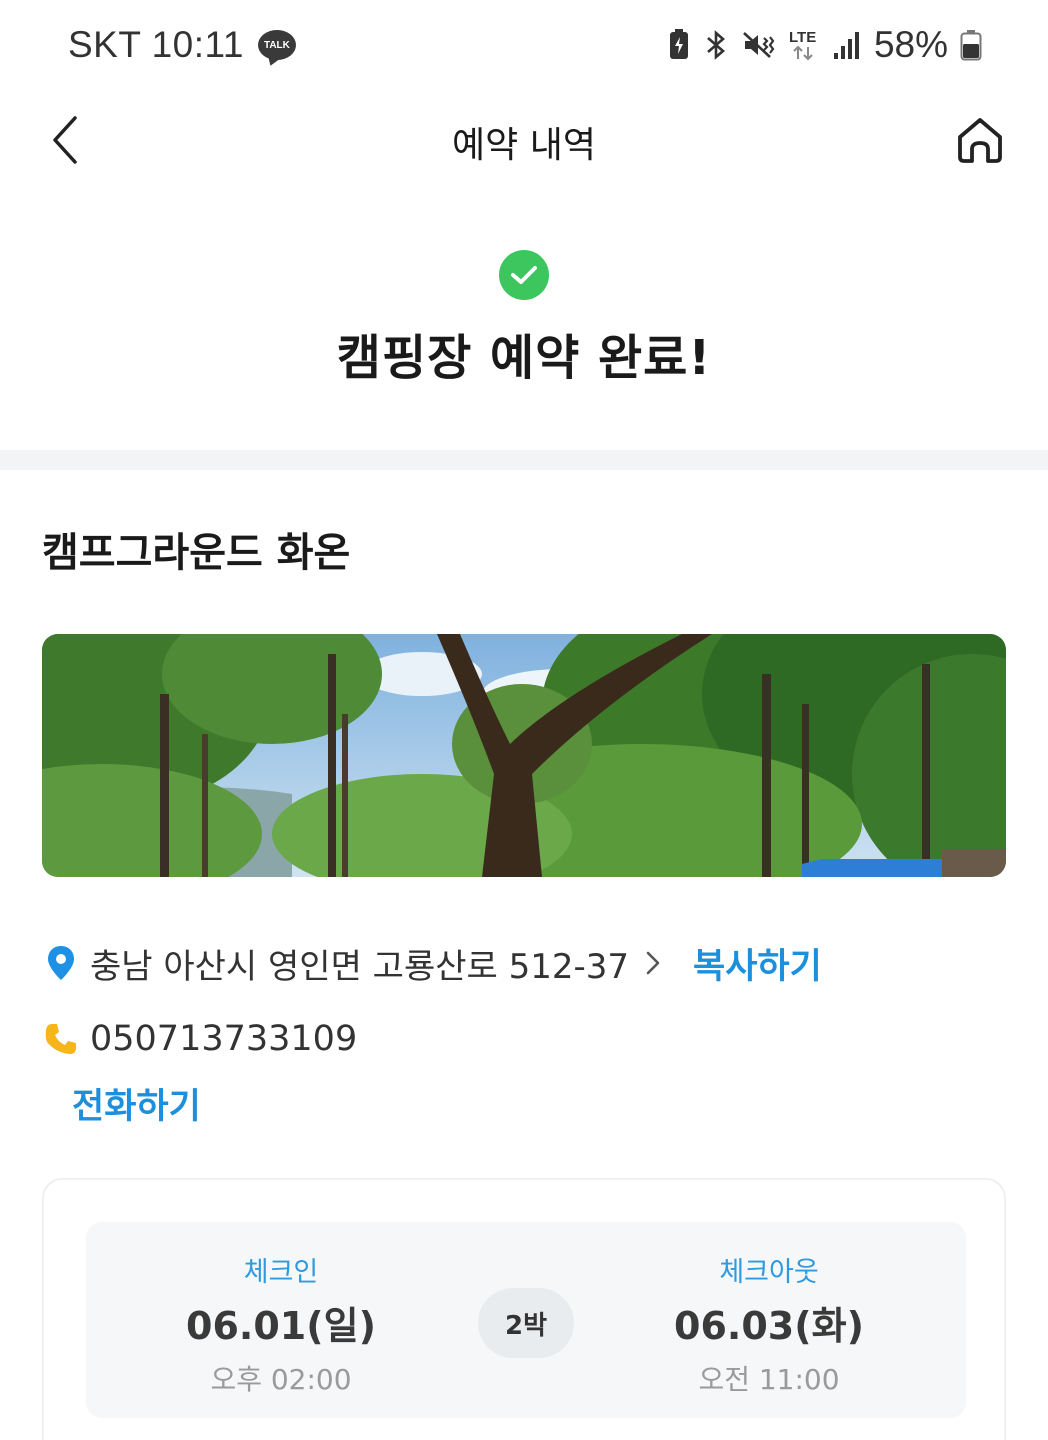  I want to click on battery-icon, so click(971, 45).